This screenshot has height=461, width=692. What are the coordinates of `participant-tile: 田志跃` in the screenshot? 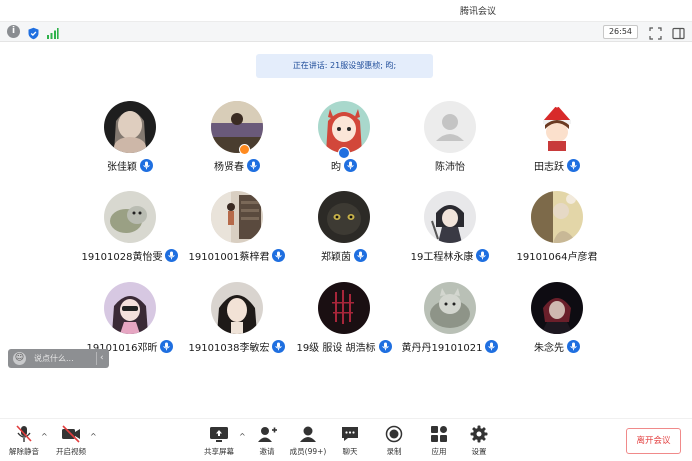 It's located at (557, 147).